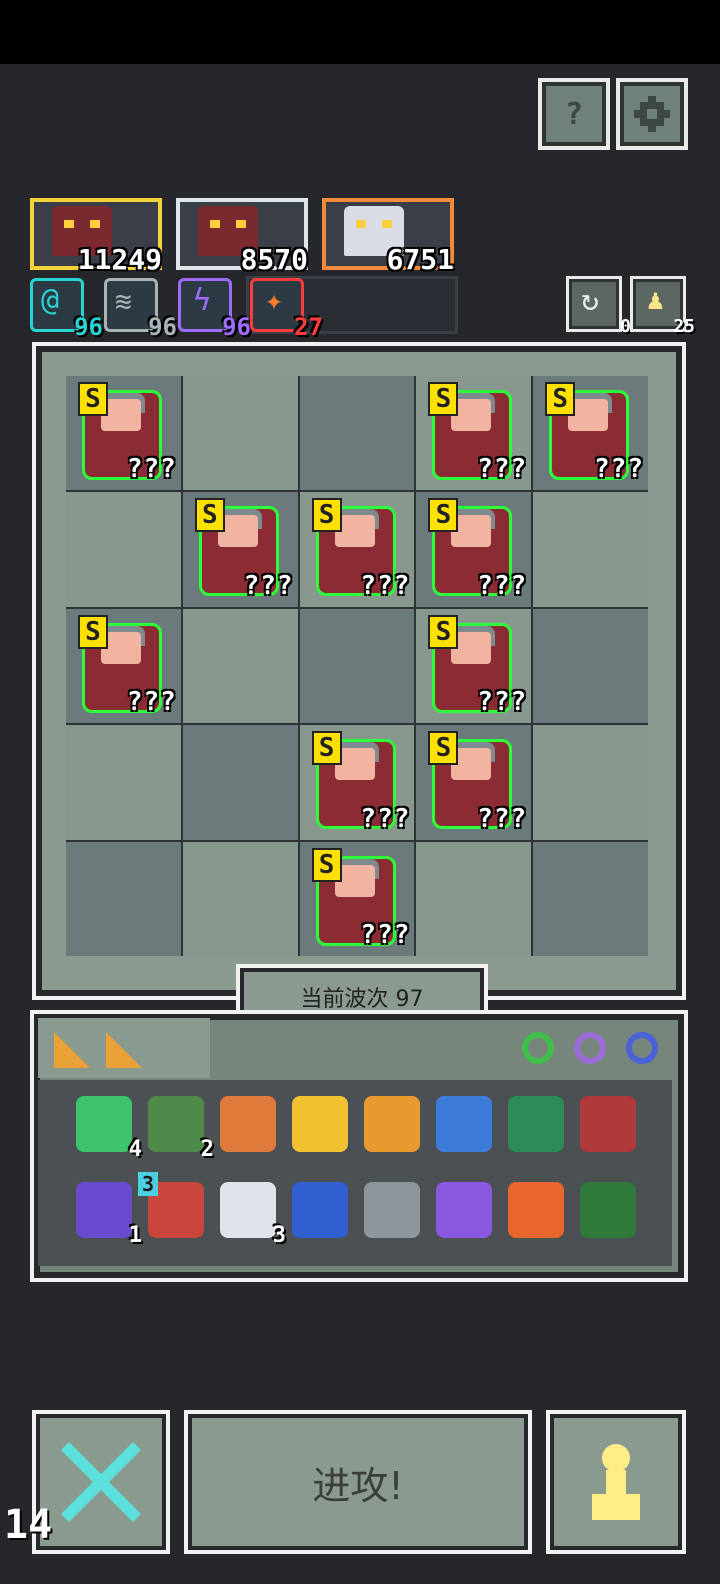 The width and height of the screenshot is (720, 1584). I want to click on arrow-icon, so click(608, 1124).